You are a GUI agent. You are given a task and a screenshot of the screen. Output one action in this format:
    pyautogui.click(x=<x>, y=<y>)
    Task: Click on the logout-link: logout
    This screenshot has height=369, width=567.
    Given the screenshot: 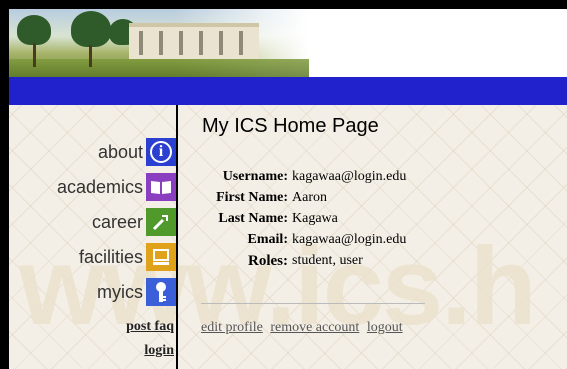 What is the action you would take?
    pyautogui.click(x=385, y=327)
    